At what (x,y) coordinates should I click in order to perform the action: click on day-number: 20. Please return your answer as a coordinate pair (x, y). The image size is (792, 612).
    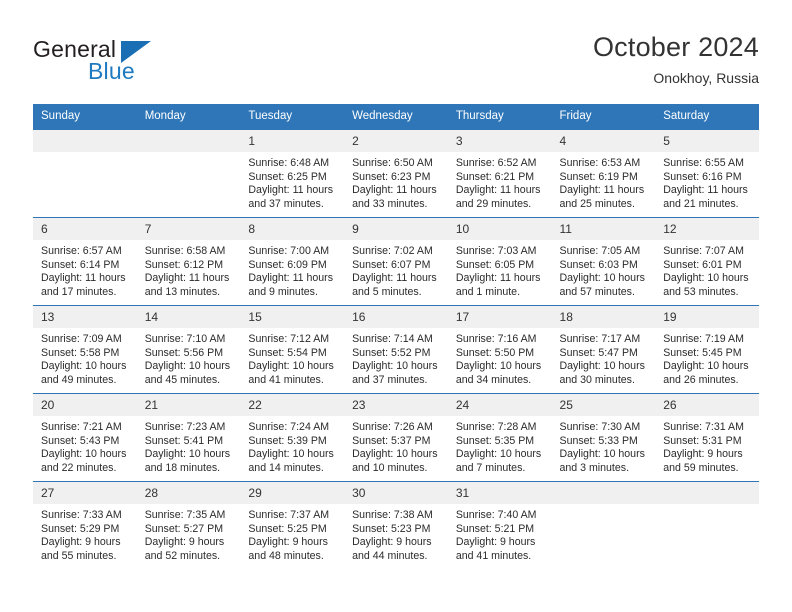
    Looking at the image, I should click on (85, 405).